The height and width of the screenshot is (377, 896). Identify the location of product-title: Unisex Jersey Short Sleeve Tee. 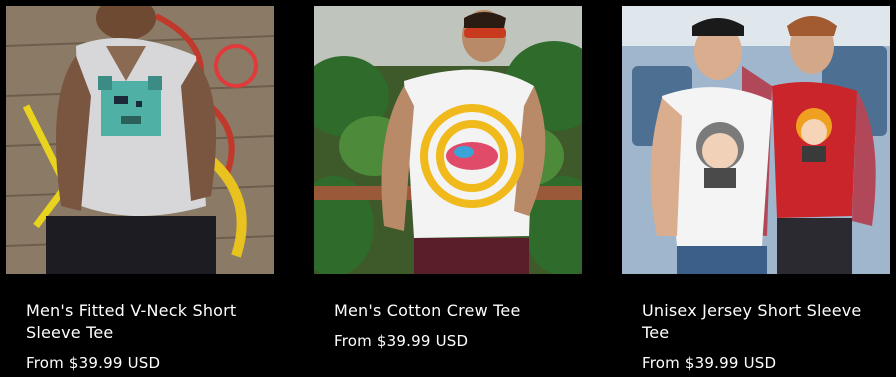
(762, 322).